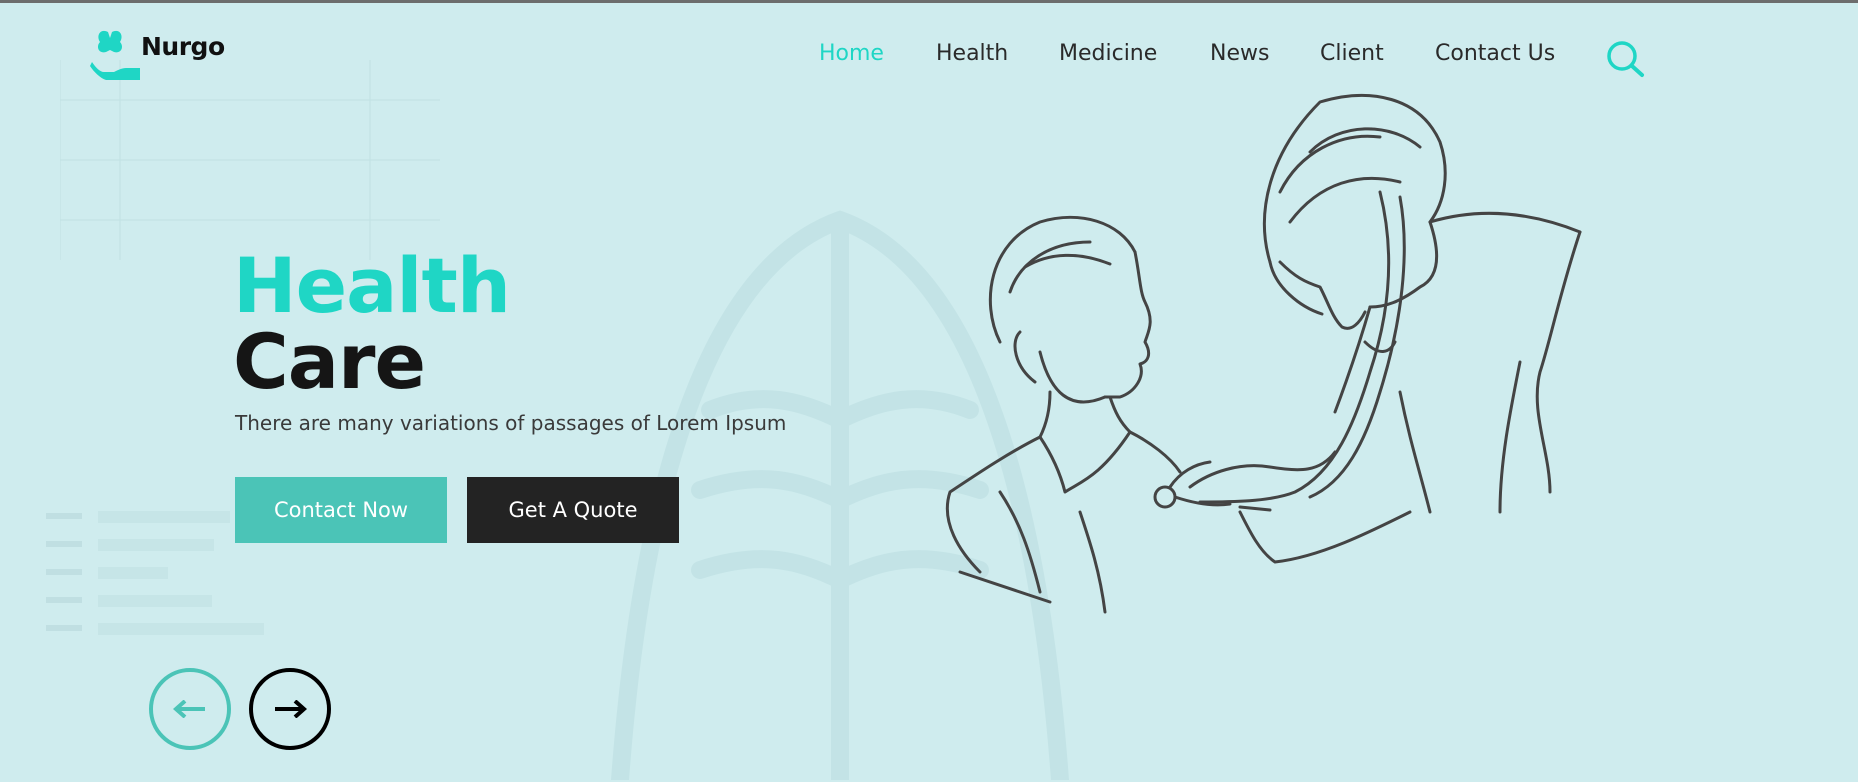  What do you see at coordinates (1495, 53) in the screenshot?
I see `nav-item-contact-us: Contact Us` at bounding box center [1495, 53].